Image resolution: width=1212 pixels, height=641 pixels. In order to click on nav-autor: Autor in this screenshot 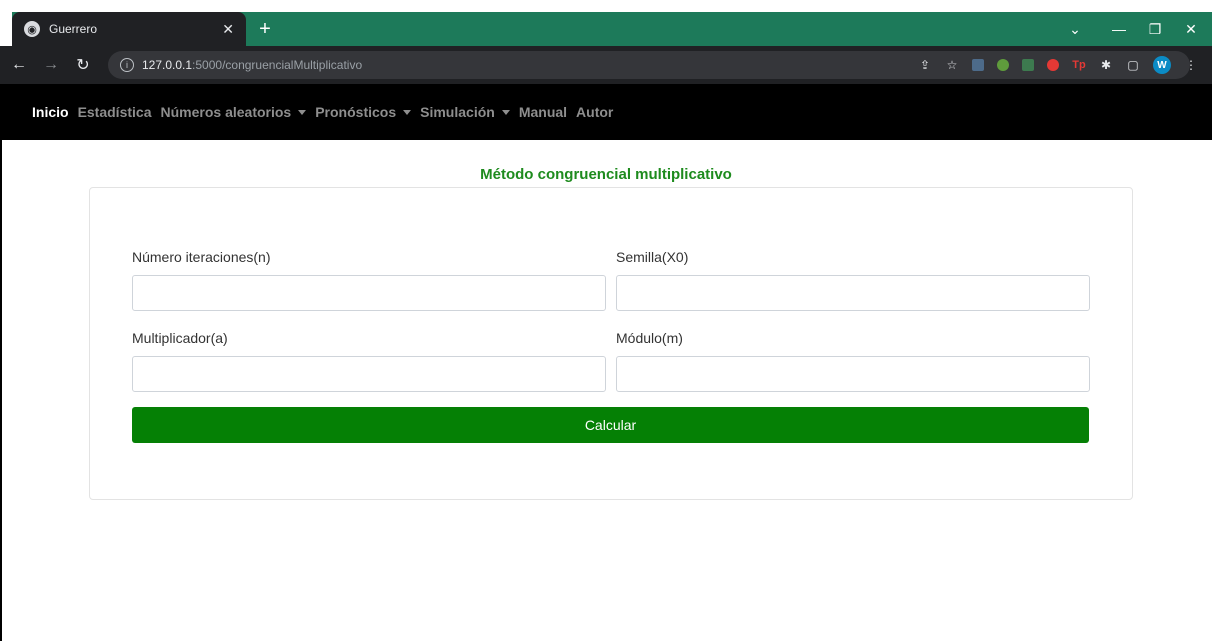, I will do `click(594, 112)`.